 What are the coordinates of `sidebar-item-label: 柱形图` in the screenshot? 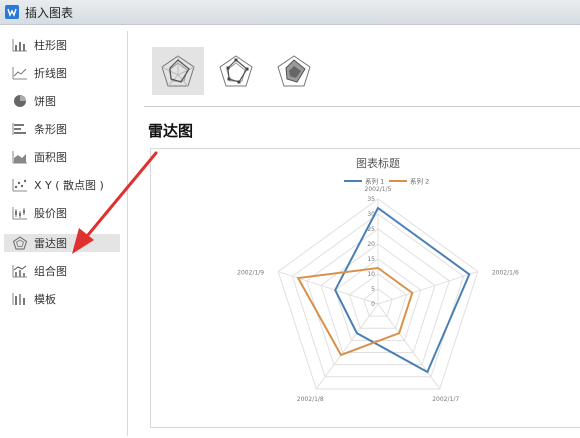 It's located at (50, 45).